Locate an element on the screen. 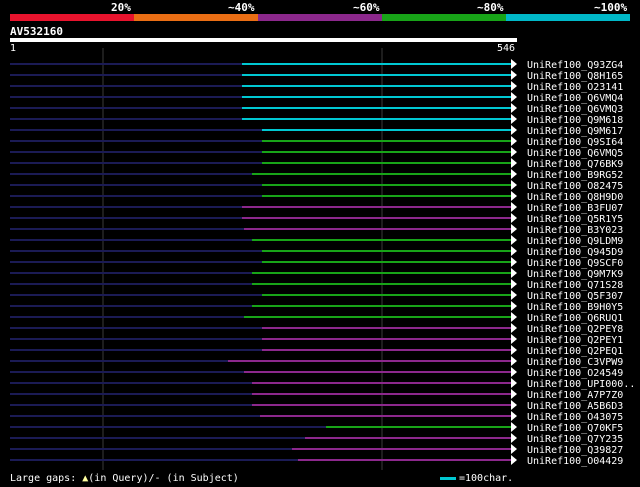 The image size is (640, 487). scale-key-line is located at coordinates (448, 478).